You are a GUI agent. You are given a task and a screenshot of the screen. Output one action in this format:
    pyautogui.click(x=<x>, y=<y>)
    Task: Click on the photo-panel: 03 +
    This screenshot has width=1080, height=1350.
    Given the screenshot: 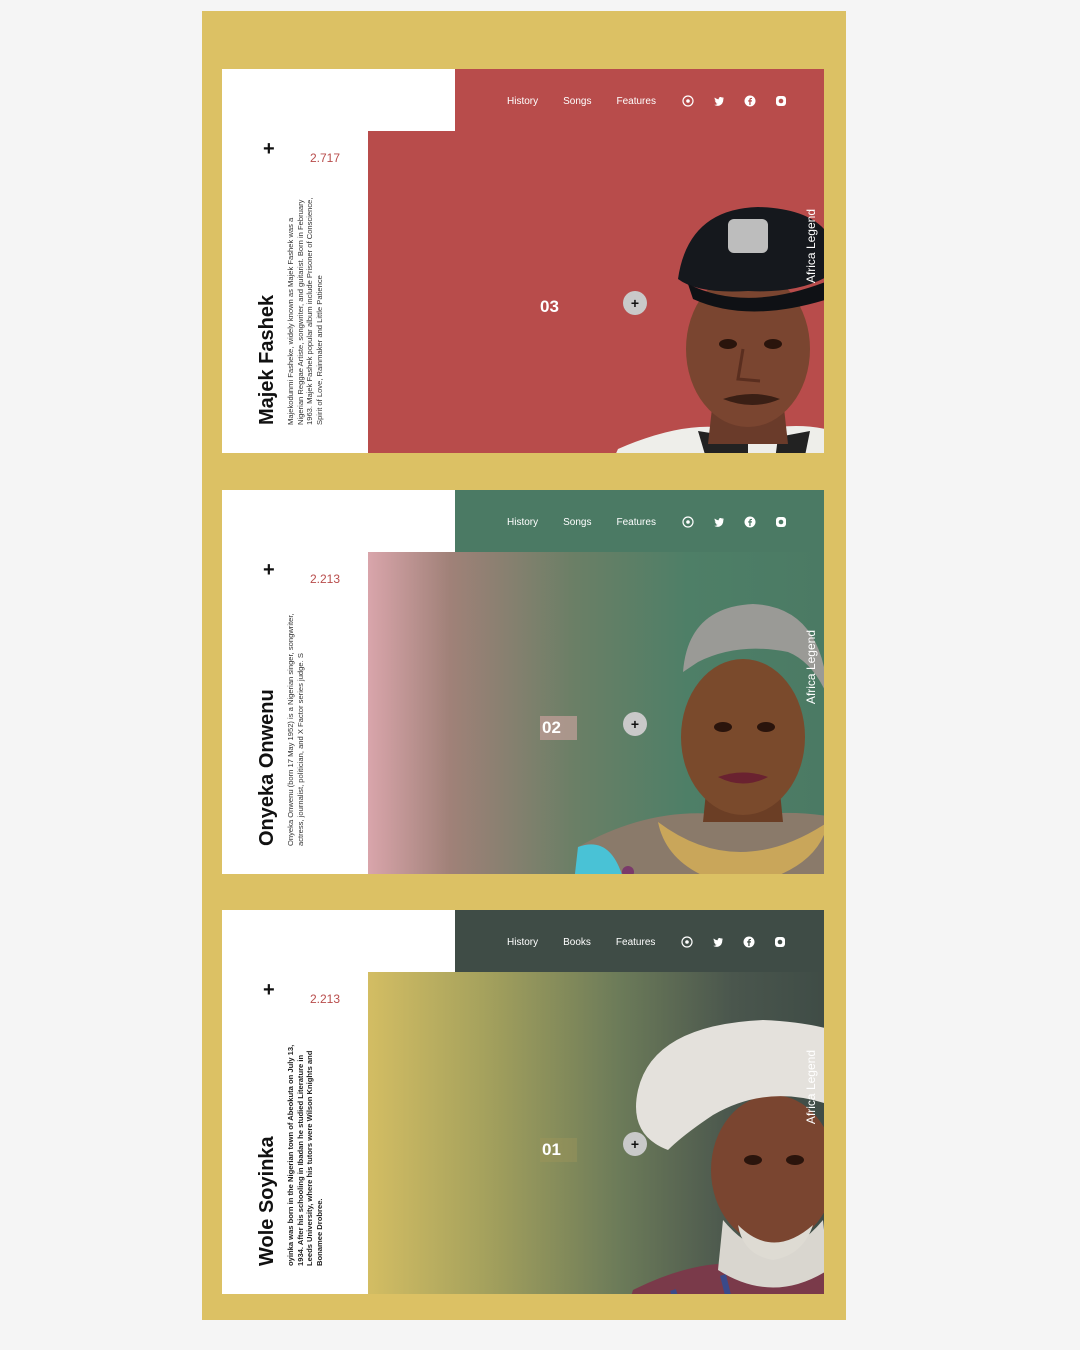 What is the action you would take?
    pyautogui.click(x=596, y=292)
    